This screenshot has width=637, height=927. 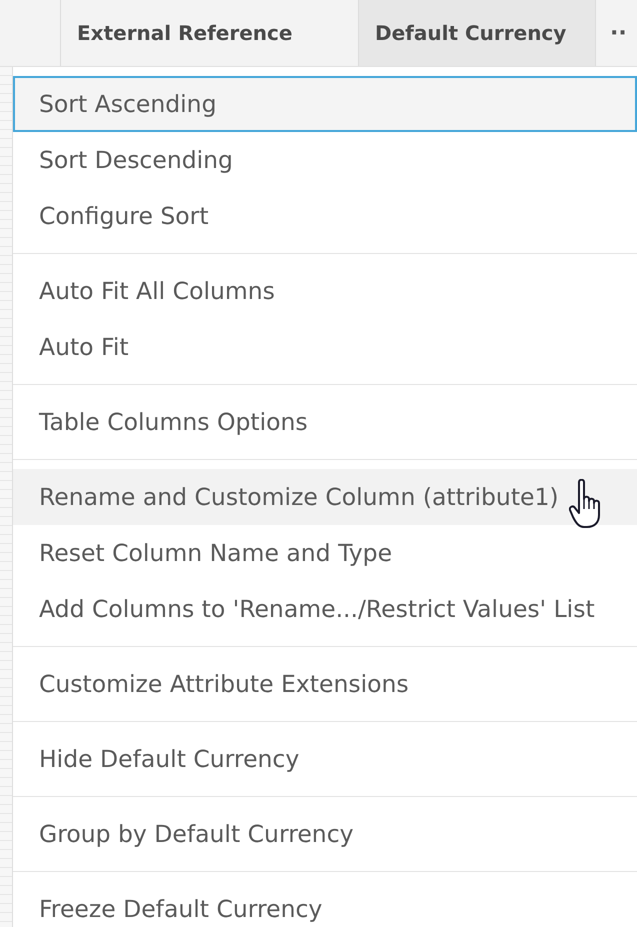 I want to click on menu-item: Configure Sort, so click(x=325, y=216).